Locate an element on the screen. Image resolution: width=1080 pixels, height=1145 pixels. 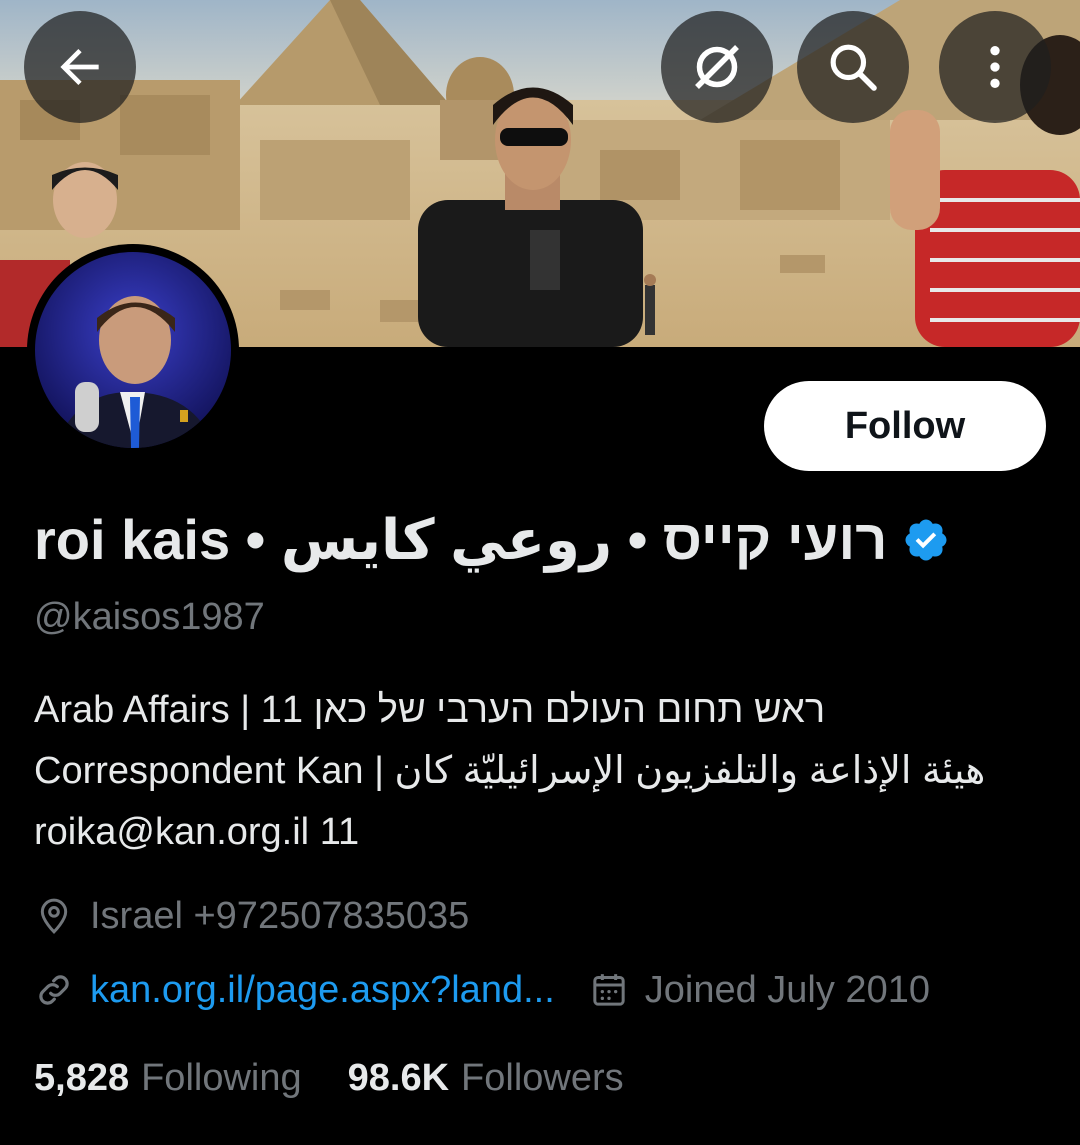
avatar is located at coordinates (133, 350).